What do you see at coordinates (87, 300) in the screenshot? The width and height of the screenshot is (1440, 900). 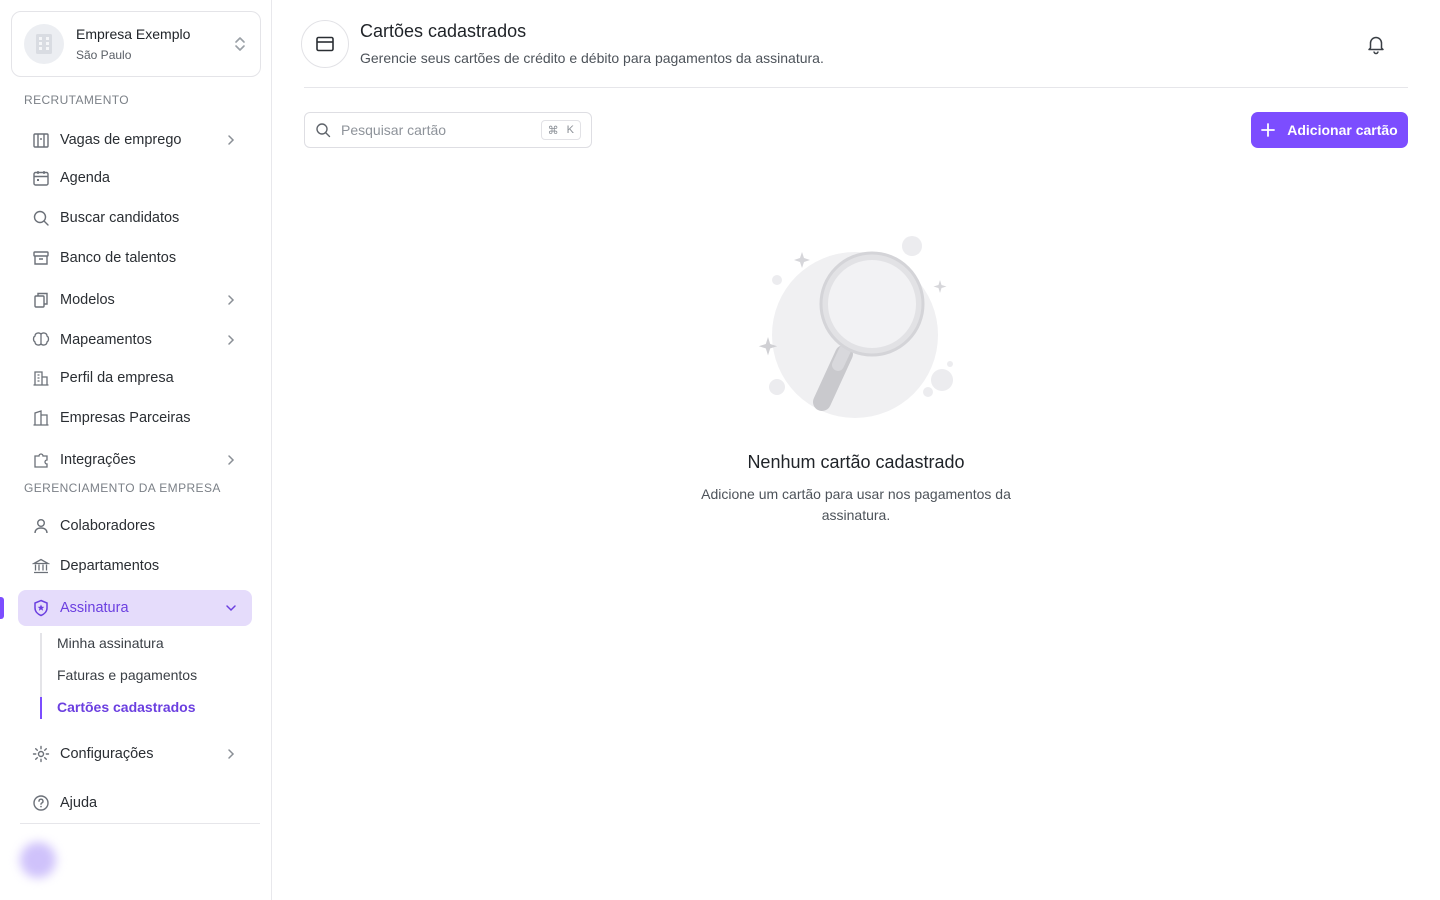 I see `sidebar-item-label: Modelos` at bounding box center [87, 300].